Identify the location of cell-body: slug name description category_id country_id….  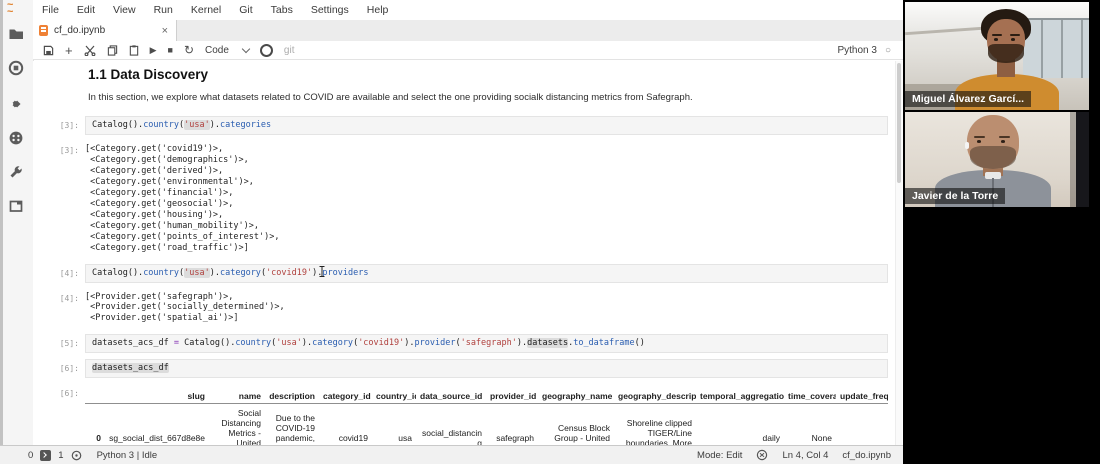
(486, 414).